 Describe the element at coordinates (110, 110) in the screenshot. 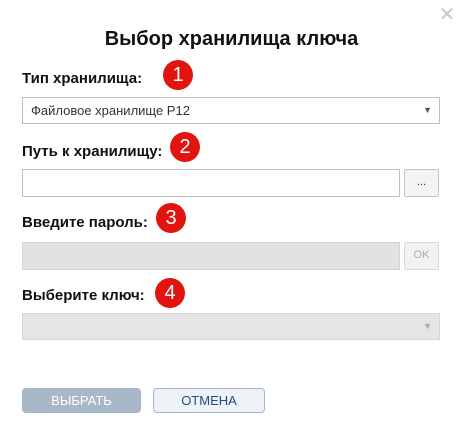

I see `storage-type-value: Файловое хранилище P12` at that location.